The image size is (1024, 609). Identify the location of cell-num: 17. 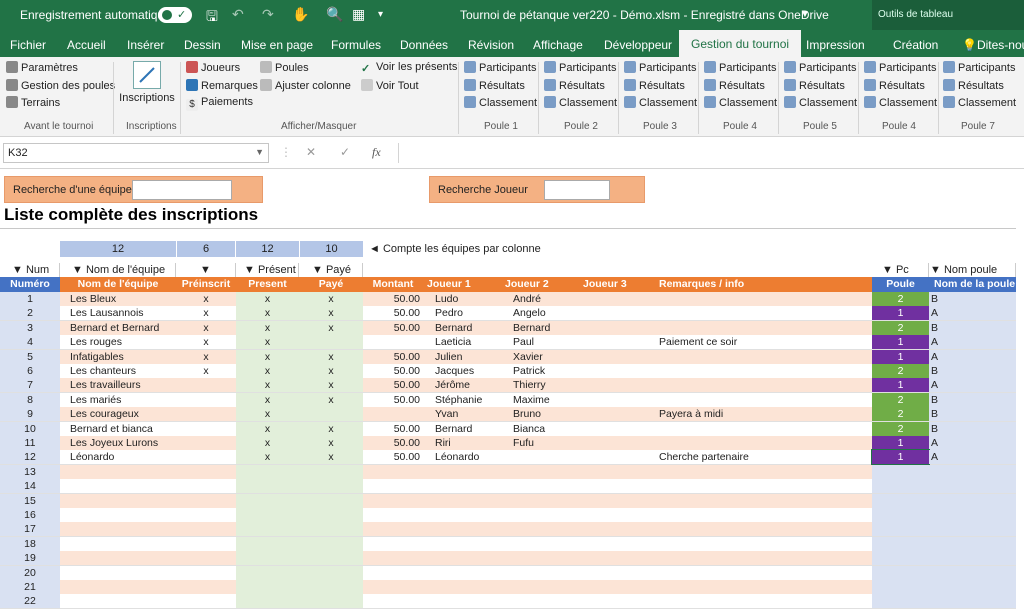
(30, 529).